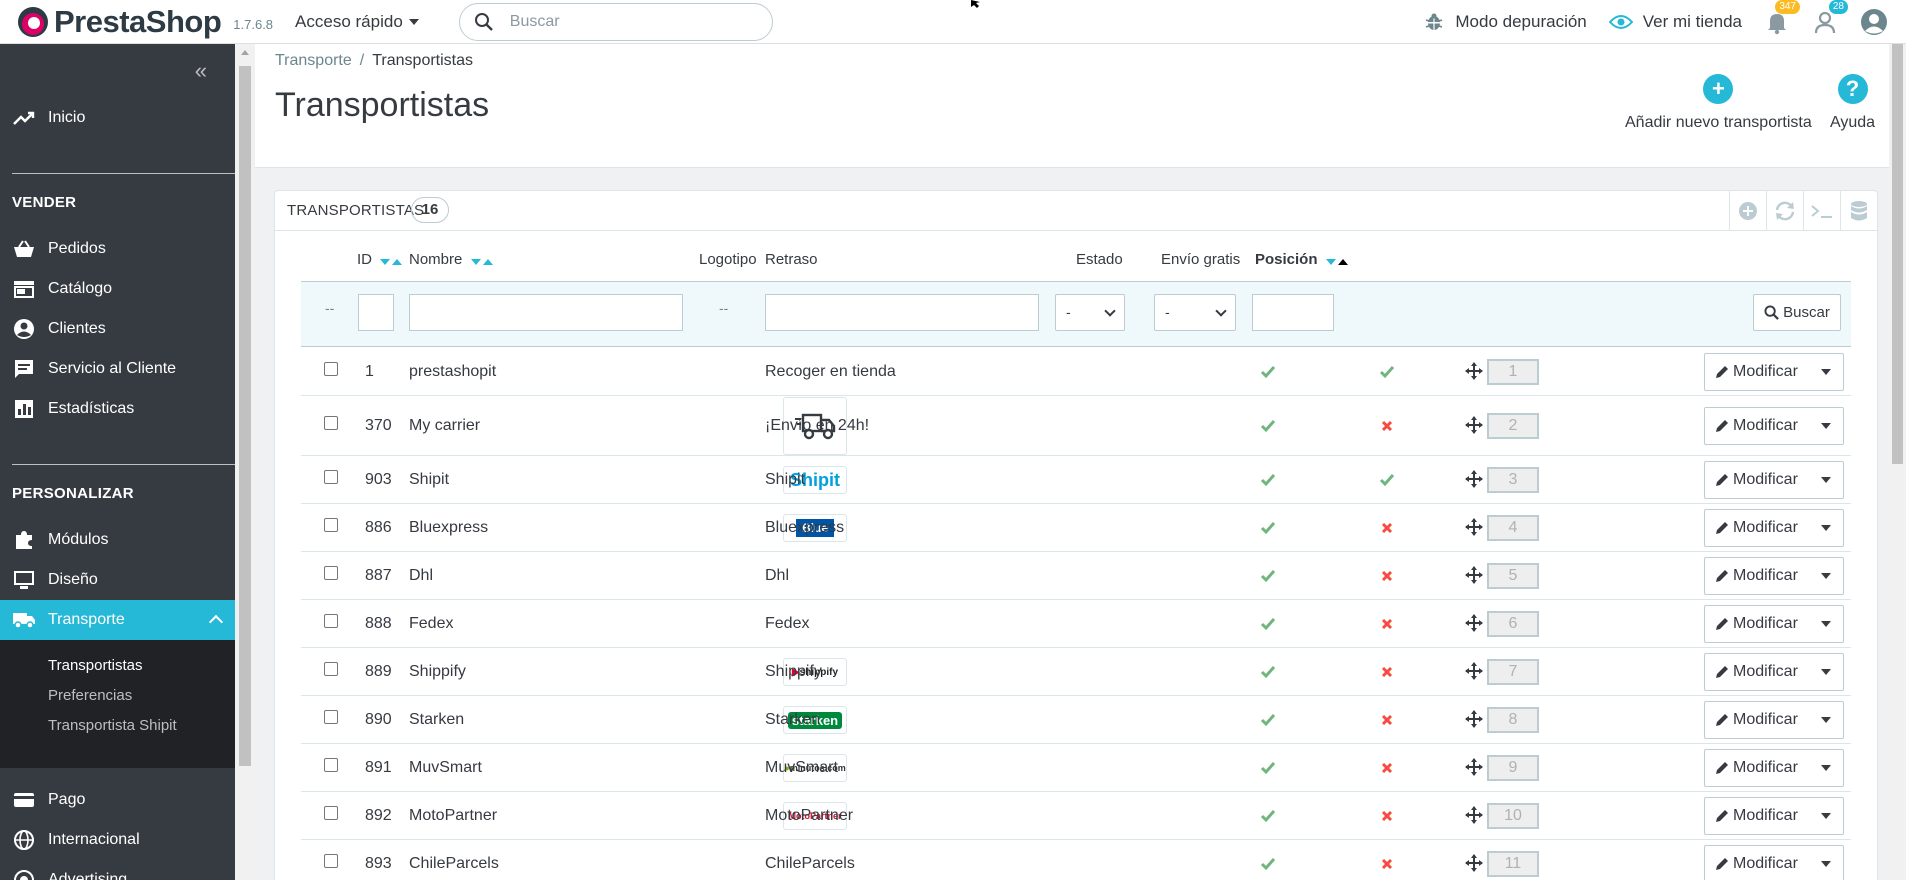 This screenshot has width=1906, height=880. Describe the element at coordinates (1076, 672) in the screenshot. I see `table-row: 889 Shippify ▶shippify Shippify 7 Modificar` at that location.